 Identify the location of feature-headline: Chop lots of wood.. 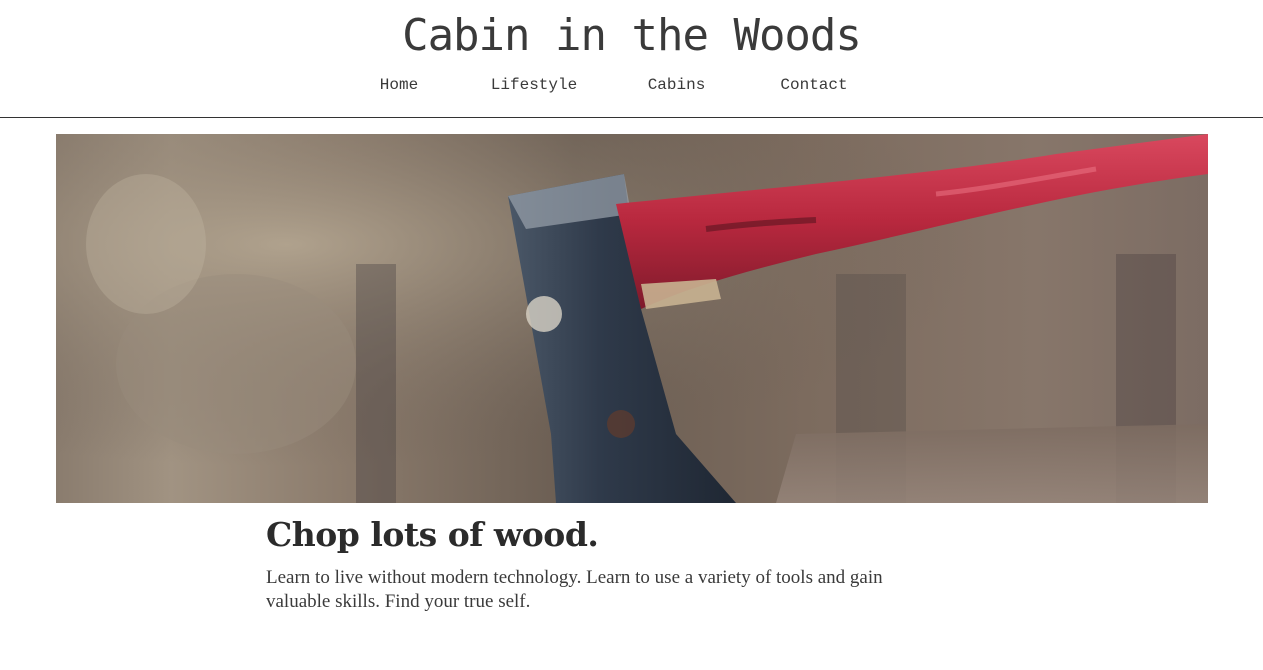
(432, 534).